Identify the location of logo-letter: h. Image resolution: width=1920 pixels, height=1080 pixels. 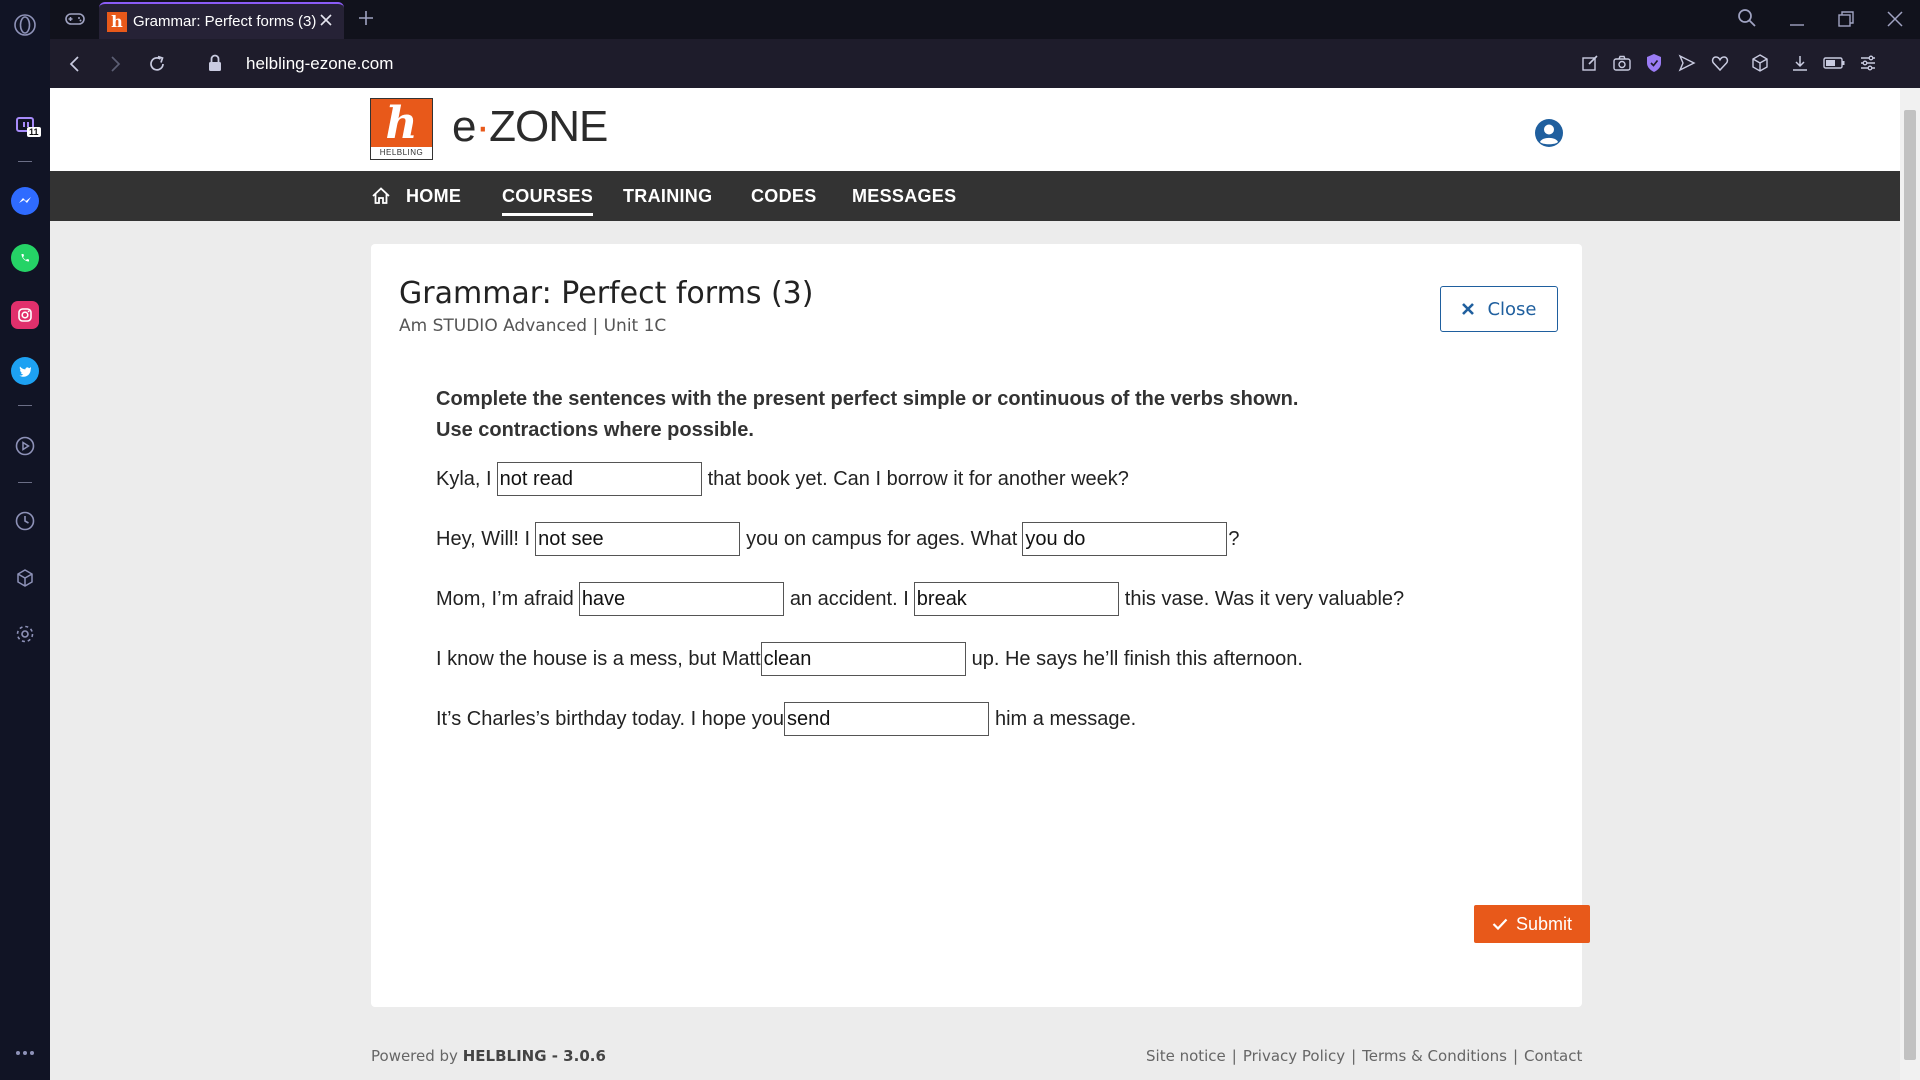
(401, 123).